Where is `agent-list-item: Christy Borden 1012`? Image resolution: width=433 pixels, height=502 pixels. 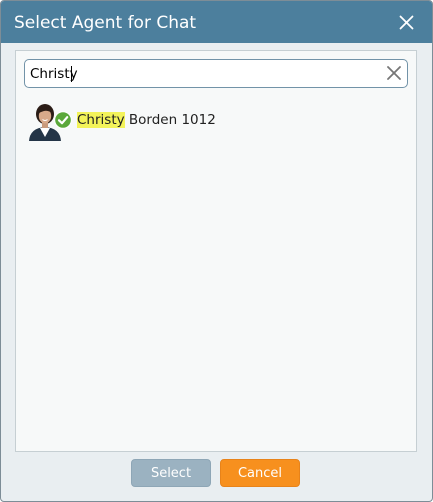
agent-list-item: Christy Borden 1012 is located at coordinates (215, 121).